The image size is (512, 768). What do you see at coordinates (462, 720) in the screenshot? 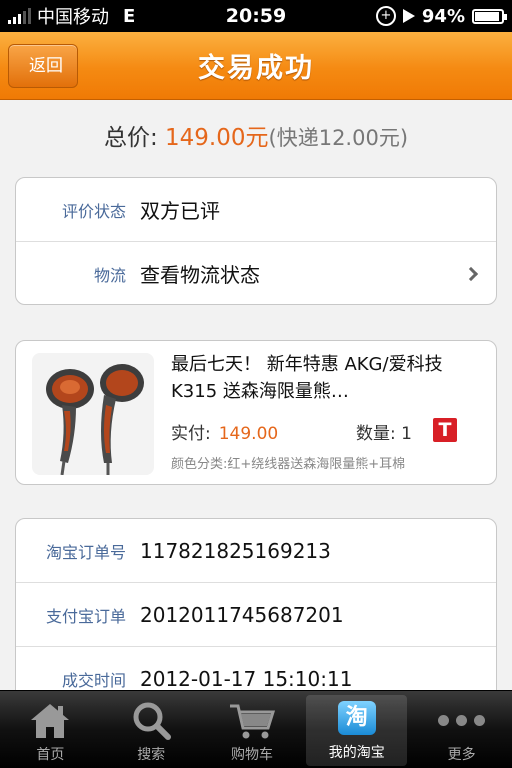
I see `more-icon` at bounding box center [462, 720].